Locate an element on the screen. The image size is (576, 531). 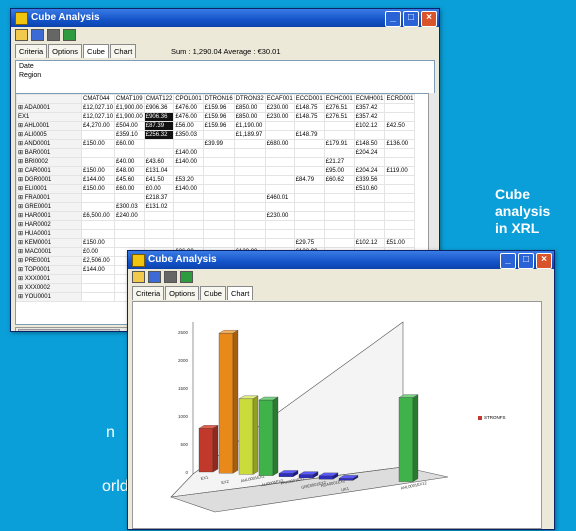
tab-options: Options is located at coordinates (65, 51).